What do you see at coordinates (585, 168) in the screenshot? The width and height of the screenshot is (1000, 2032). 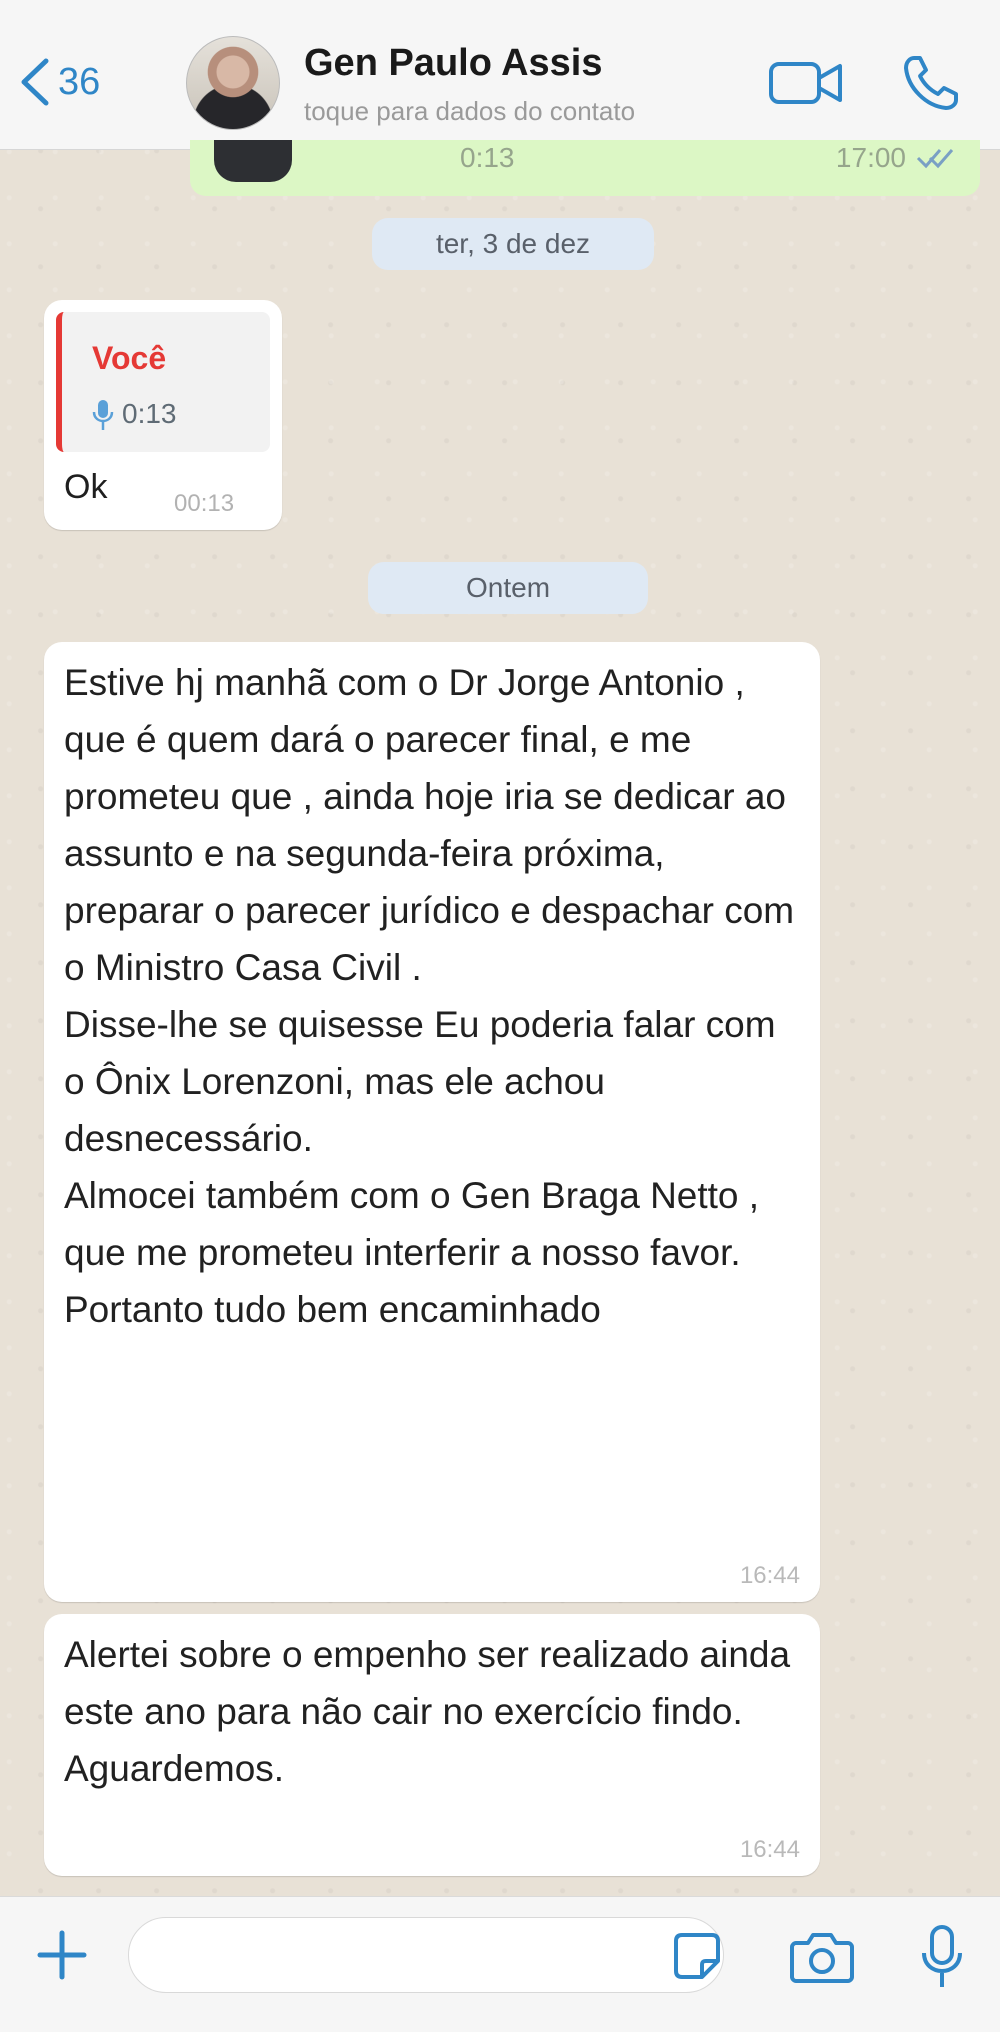 I see `partial-outgoing-message: 0:13 17:00` at bounding box center [585, 168].